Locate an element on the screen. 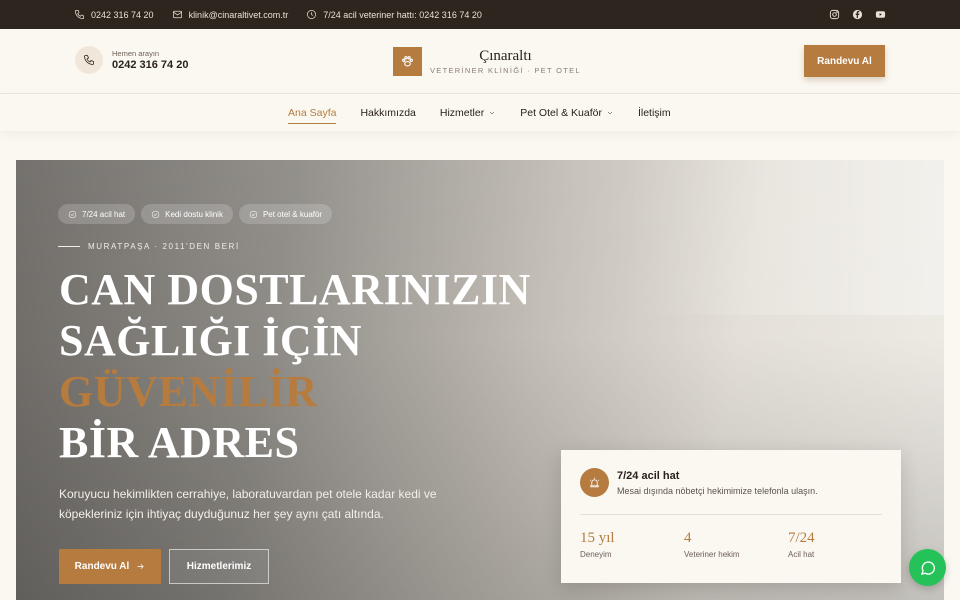 This screenshot has height=600, width=960. nav-item-label: Ana Sayfa is located at coordinates (312, 112).